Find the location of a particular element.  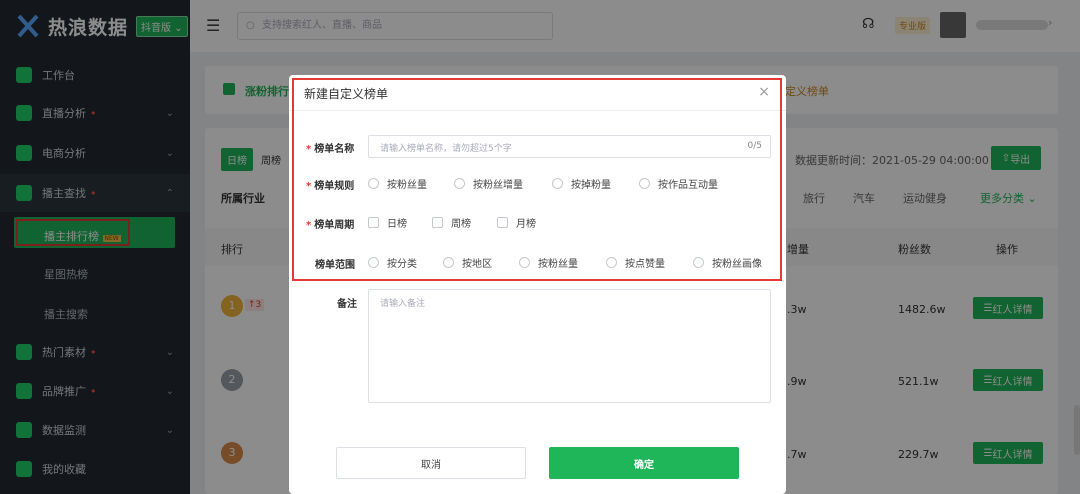

cancel-button: 取消 is located at coordinates (431, 463).